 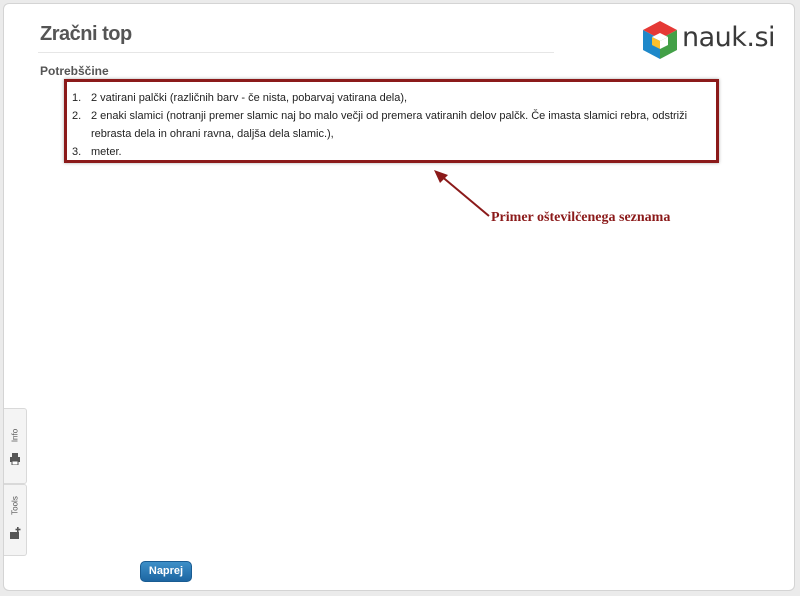 What do you see at coordinates (15, 533) in the screenshot?
I see `add-tool-icon` at bounding box center [15, 533].